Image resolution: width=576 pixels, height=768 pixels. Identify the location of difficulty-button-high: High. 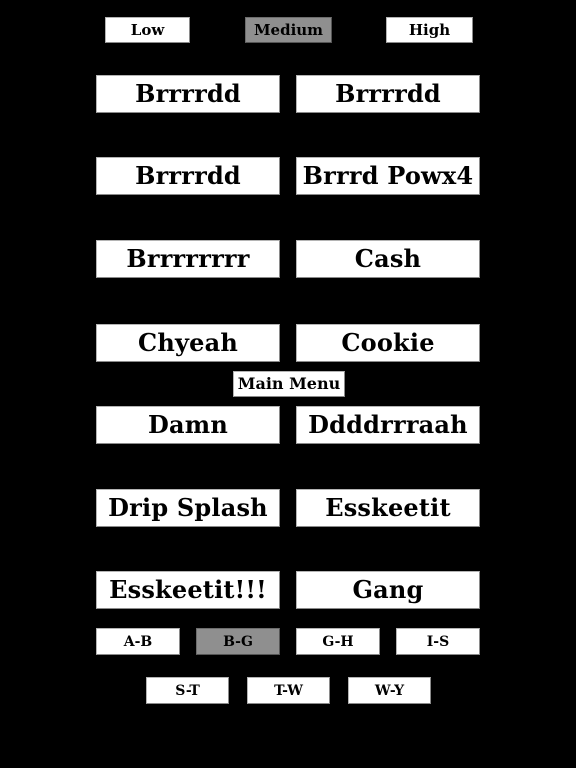
(429, 30).